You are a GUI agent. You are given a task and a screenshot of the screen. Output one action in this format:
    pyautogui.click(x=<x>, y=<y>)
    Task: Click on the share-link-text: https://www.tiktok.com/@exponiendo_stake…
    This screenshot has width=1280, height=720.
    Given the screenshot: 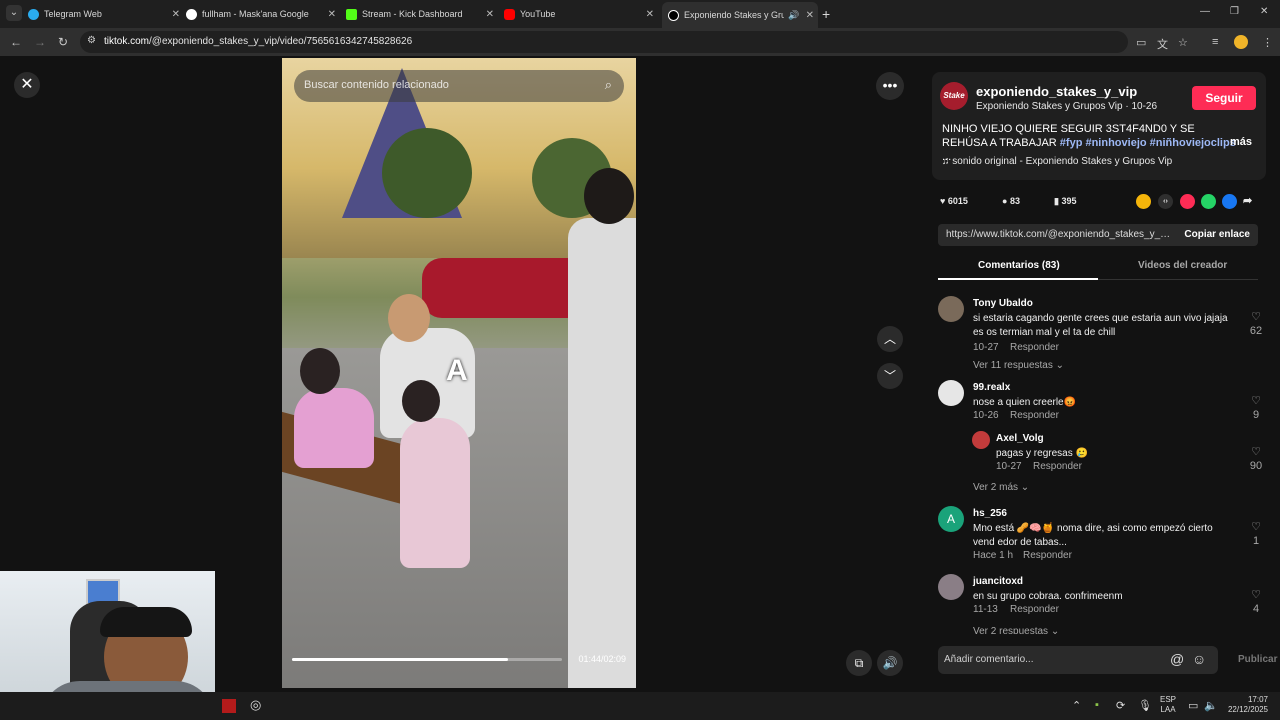 What is the action you would take?
    pyautogui.click(x=1059, y=234)
    